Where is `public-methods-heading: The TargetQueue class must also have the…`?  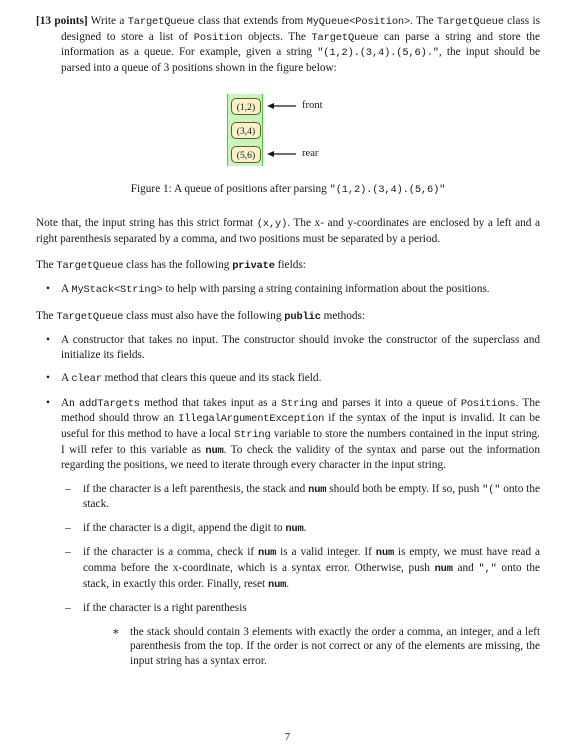
public-methods-heading: The TargetQueue class must also have the… is located at coordinates (288, 317).